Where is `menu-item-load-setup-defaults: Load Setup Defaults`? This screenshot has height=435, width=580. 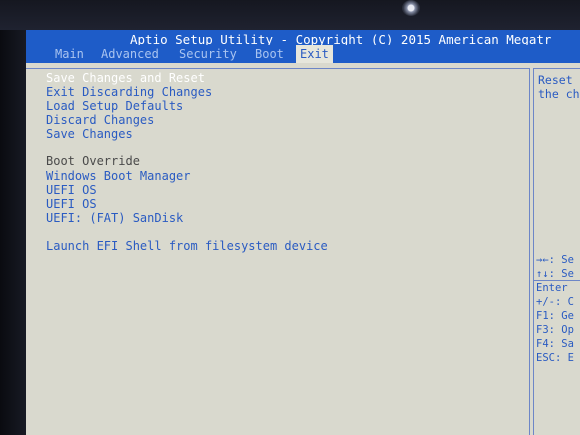 menu-item-load-setup-defaults: Load Setup Defaults is located at coordinates (114, 106).